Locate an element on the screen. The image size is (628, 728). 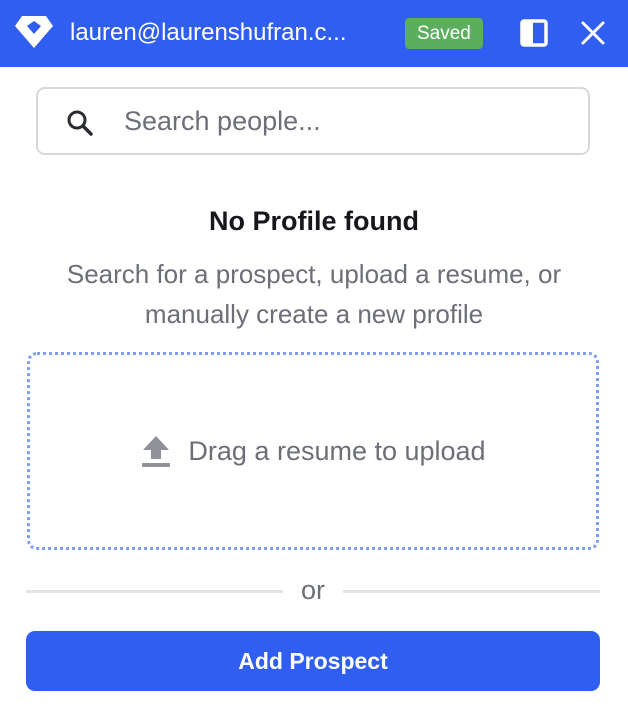
close-x-icon is located at coordinates (593, 33).